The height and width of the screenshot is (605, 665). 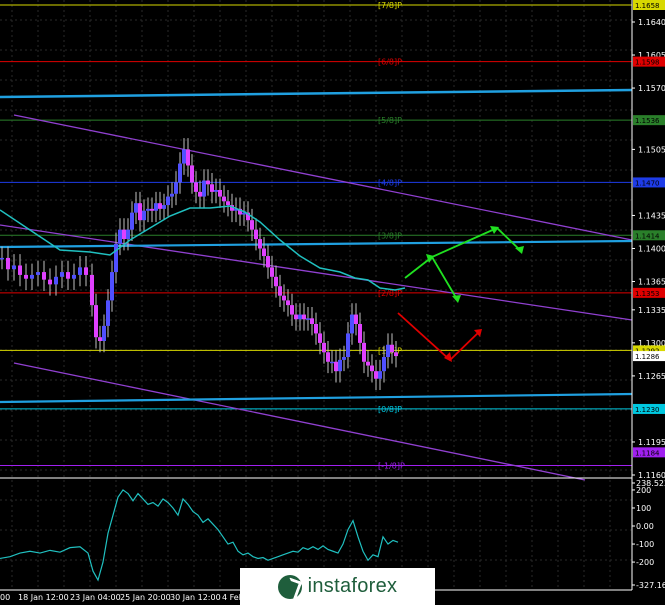 What do you see at coordinates (643, 490) in the screenshot?
I see `osc-tick-label: 200` at bounding box center [643, 490].